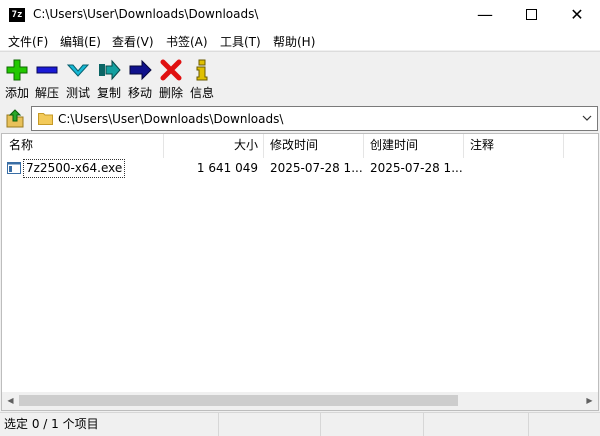  What do you see at coordinates (83, 146) in the screenshot?
I see `column-name: 名称` at bounding box center [83, 146].